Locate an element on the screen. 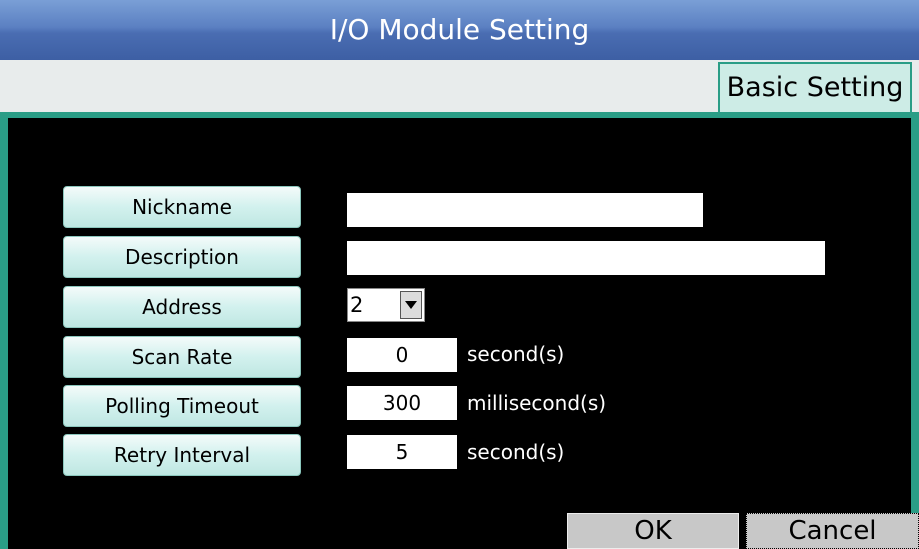  panel-border-right is located at coordinates (915, 330).